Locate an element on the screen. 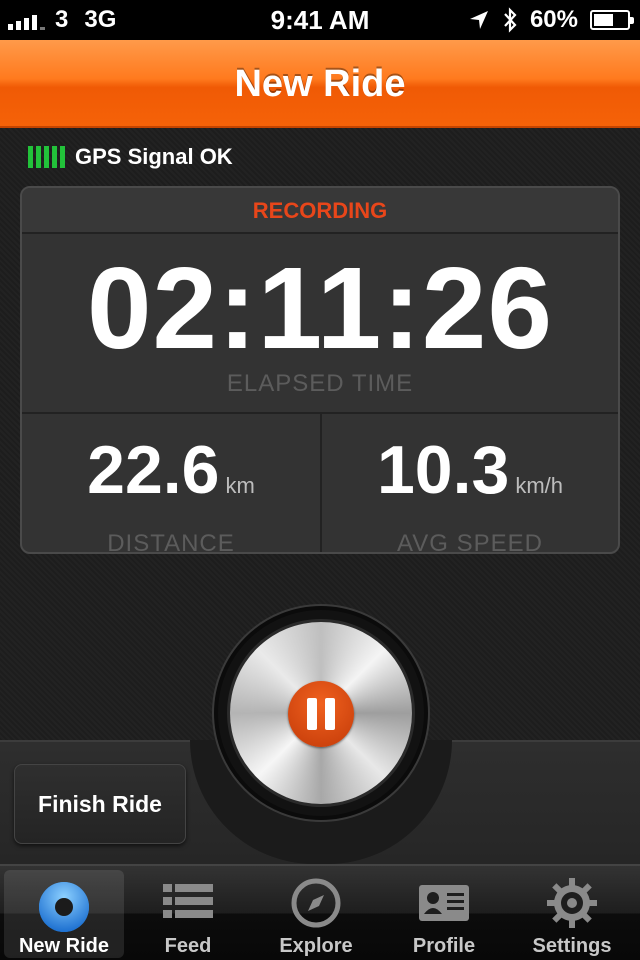 This screenshot has height=960, width=640. gps-status-text: GPS Signal OK is located at coordinates (154, 156).